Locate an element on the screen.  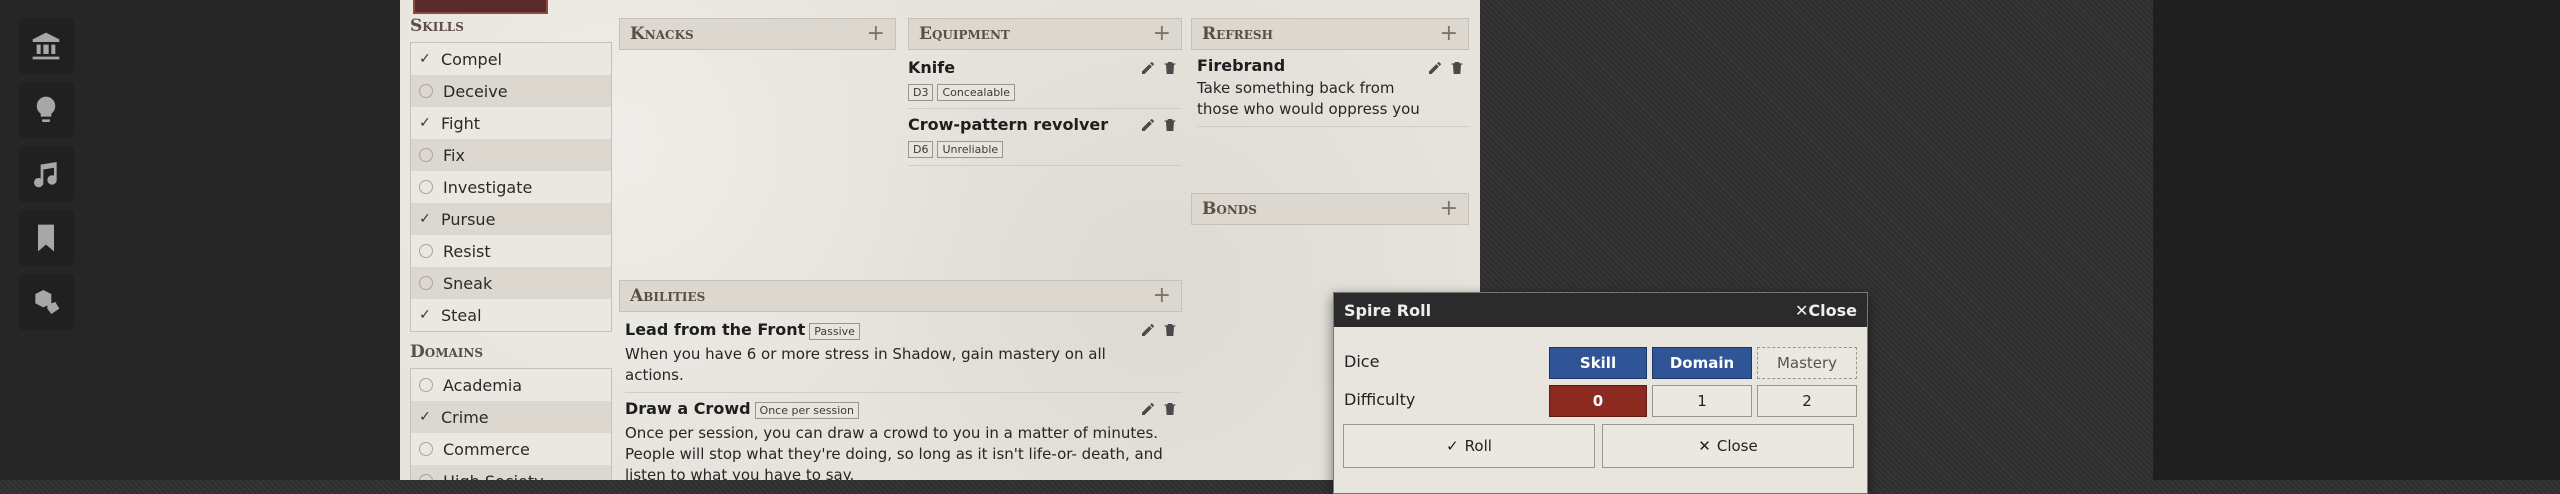
difficulty-1-button: 1 is located at coordinates (1702, 401).